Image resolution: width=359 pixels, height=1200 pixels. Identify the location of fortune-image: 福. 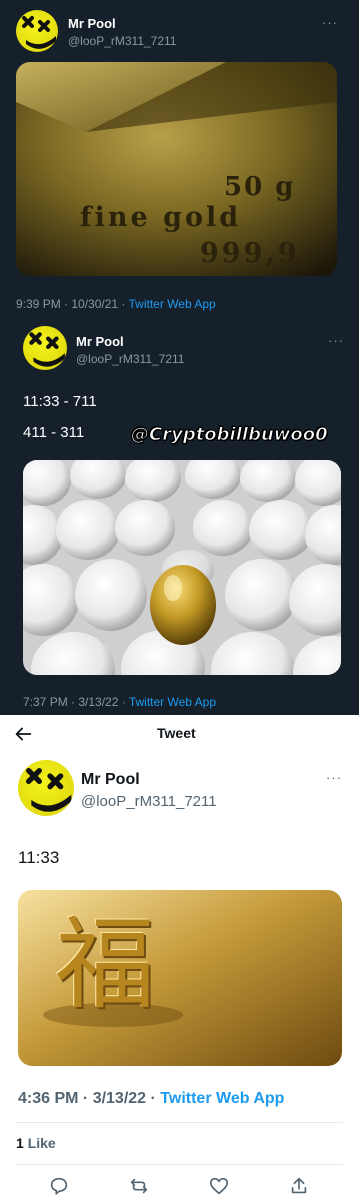
(180, 978).